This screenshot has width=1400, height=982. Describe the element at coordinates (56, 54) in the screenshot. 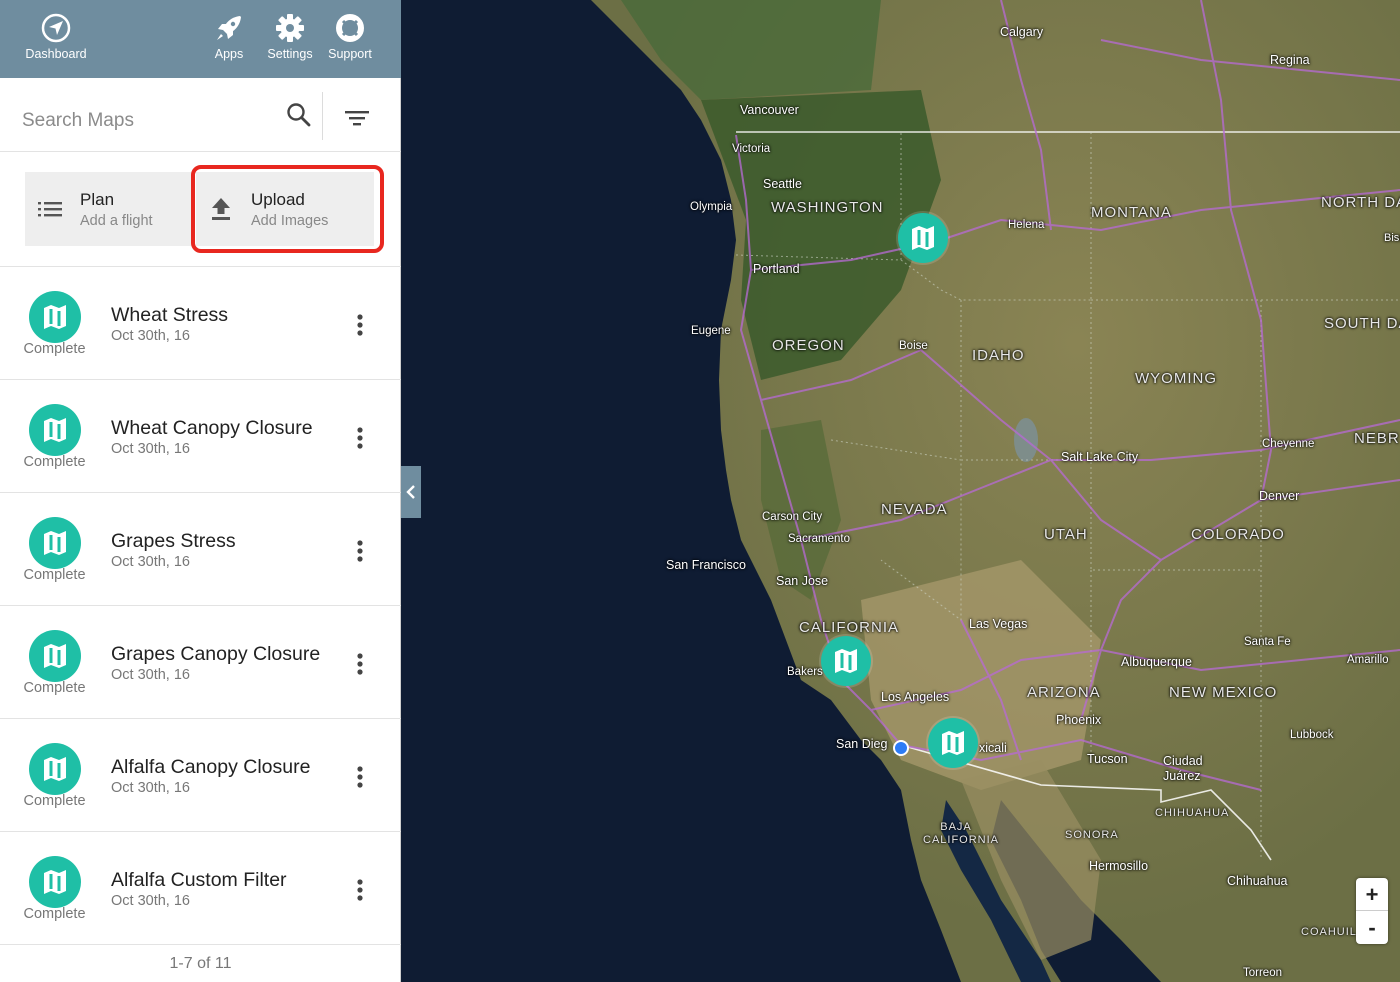

I see `dashboard-label: Dashboard` at that location.